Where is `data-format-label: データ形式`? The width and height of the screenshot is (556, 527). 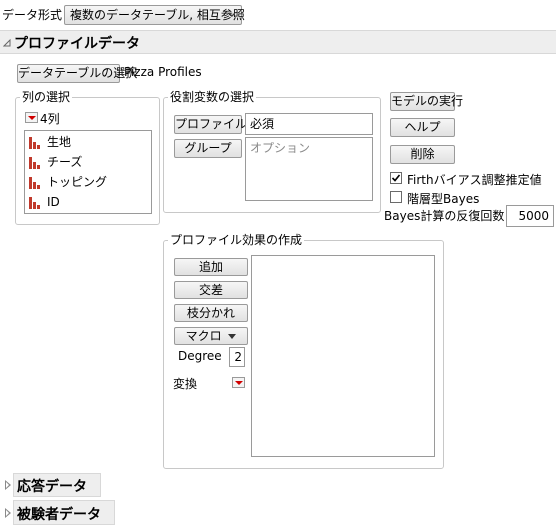
data-format-label: データ形式 is located at coordinates (32, 15).